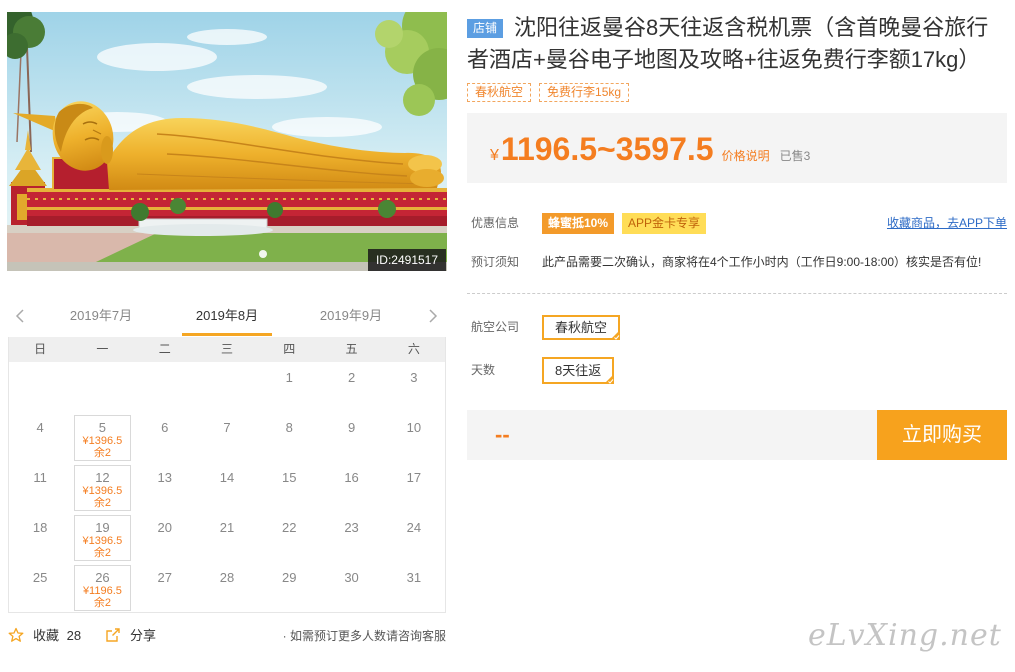 This screenshot has height=672, width=1015. What do you see at coordinates (227, 427) in the screenshot?
I see `day-number: 7` at bounding box center [227, 427].